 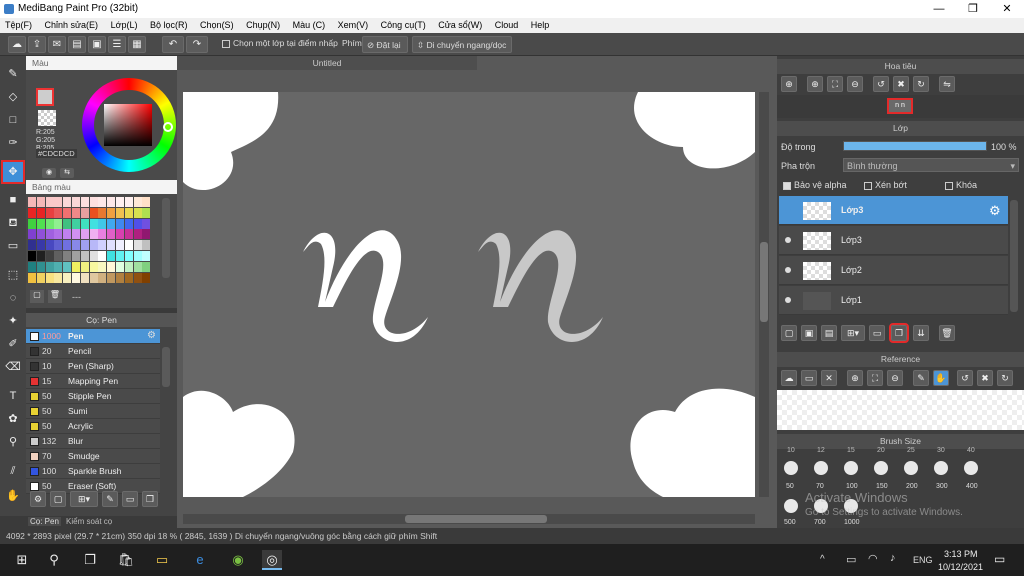 I want to click on maximize-button: ❐, so click(x=973, y=9).